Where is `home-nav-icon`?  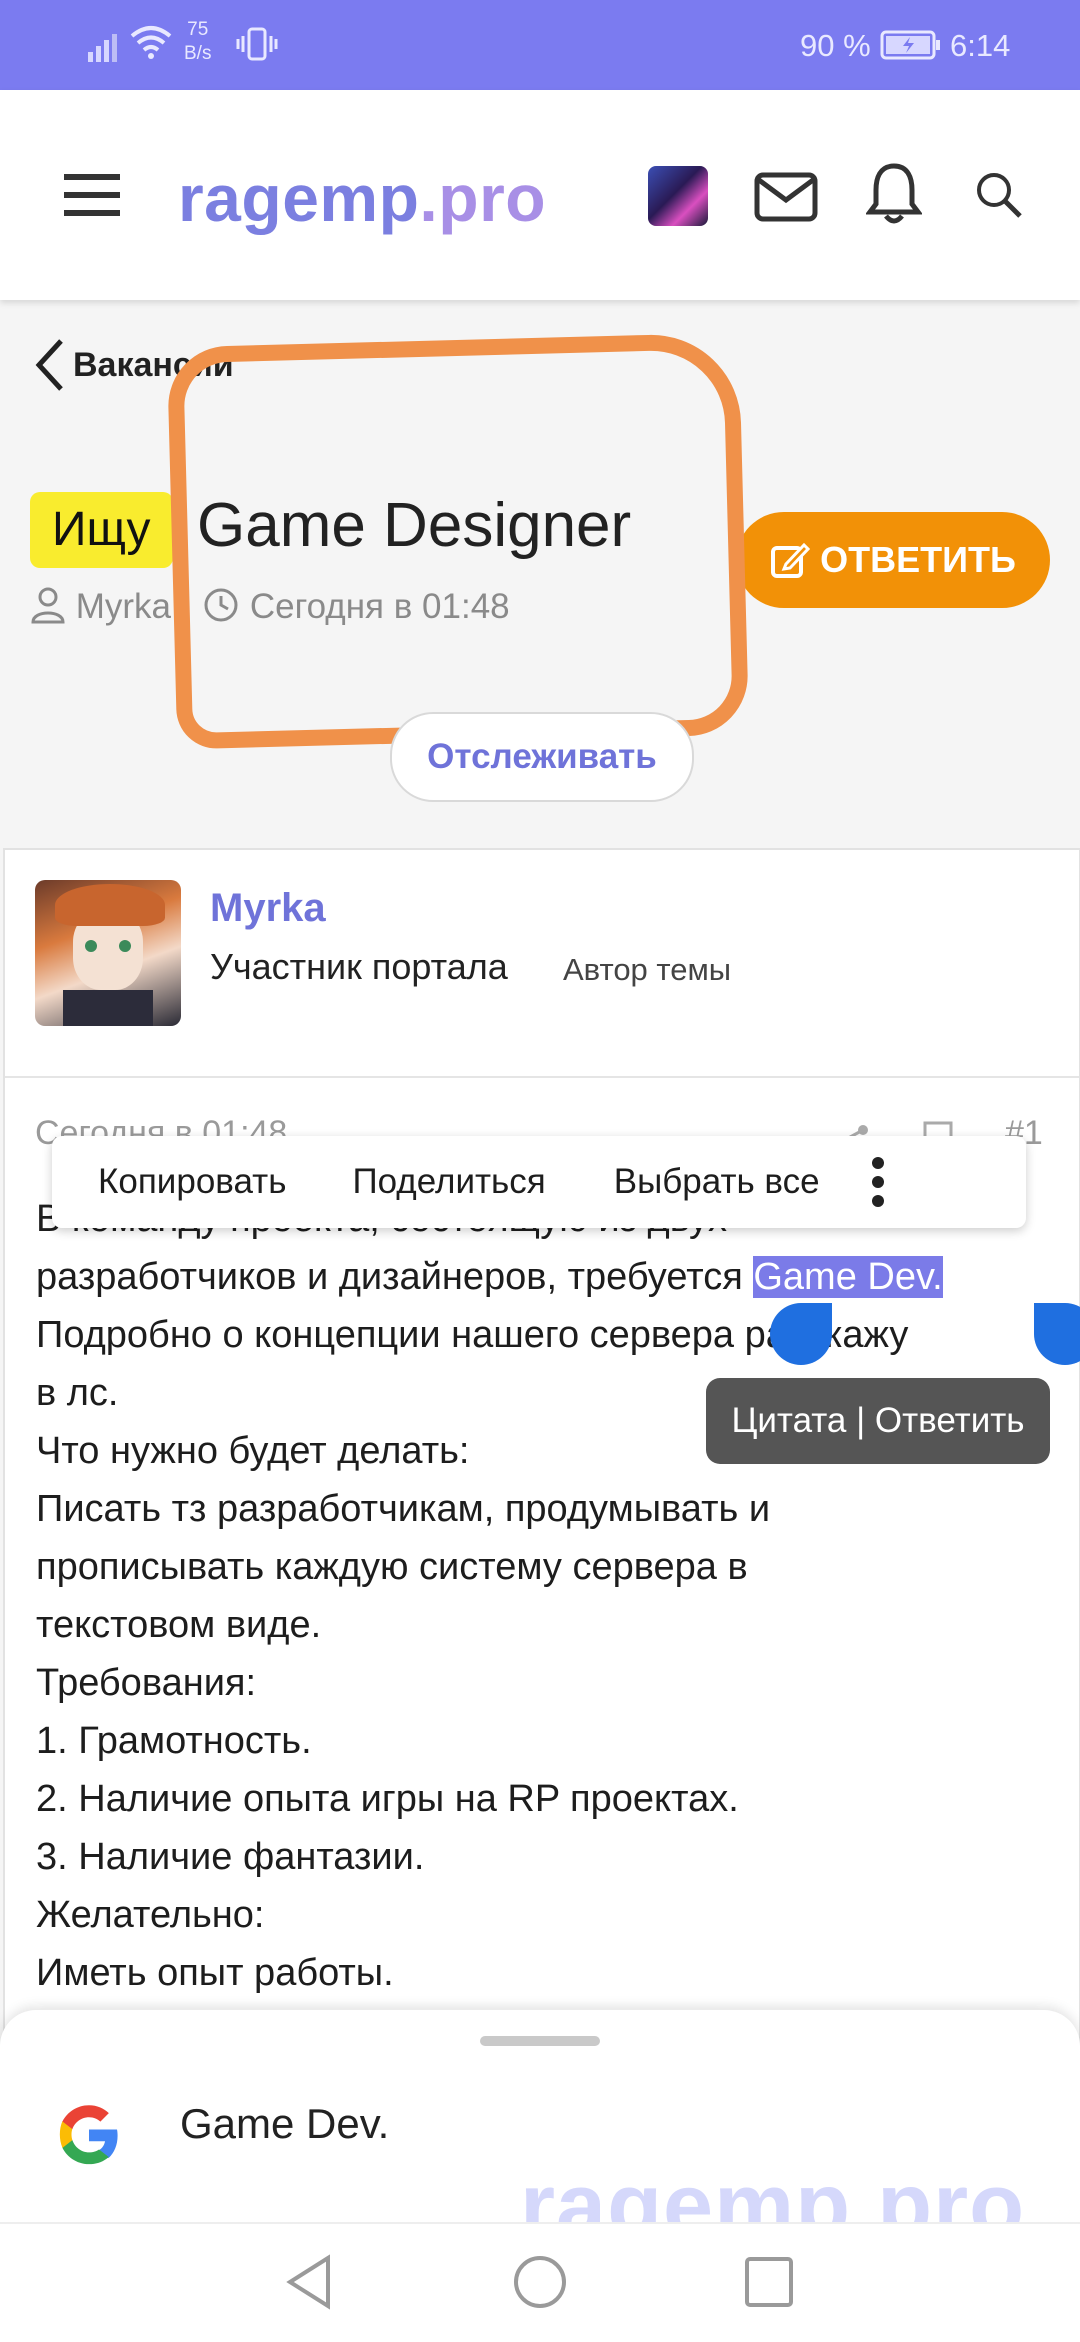 home-nav-icon is located at coordinates (540, 2282).